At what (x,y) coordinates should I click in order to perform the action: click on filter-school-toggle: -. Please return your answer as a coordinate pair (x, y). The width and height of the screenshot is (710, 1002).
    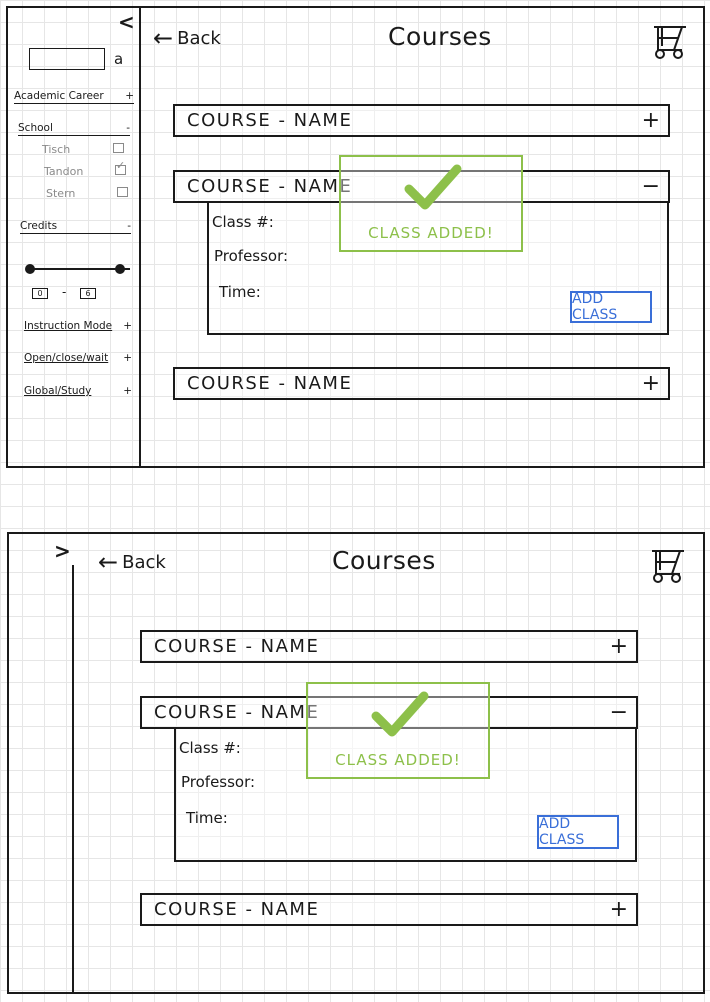
    Looking at the image, I should click on (128, 128).